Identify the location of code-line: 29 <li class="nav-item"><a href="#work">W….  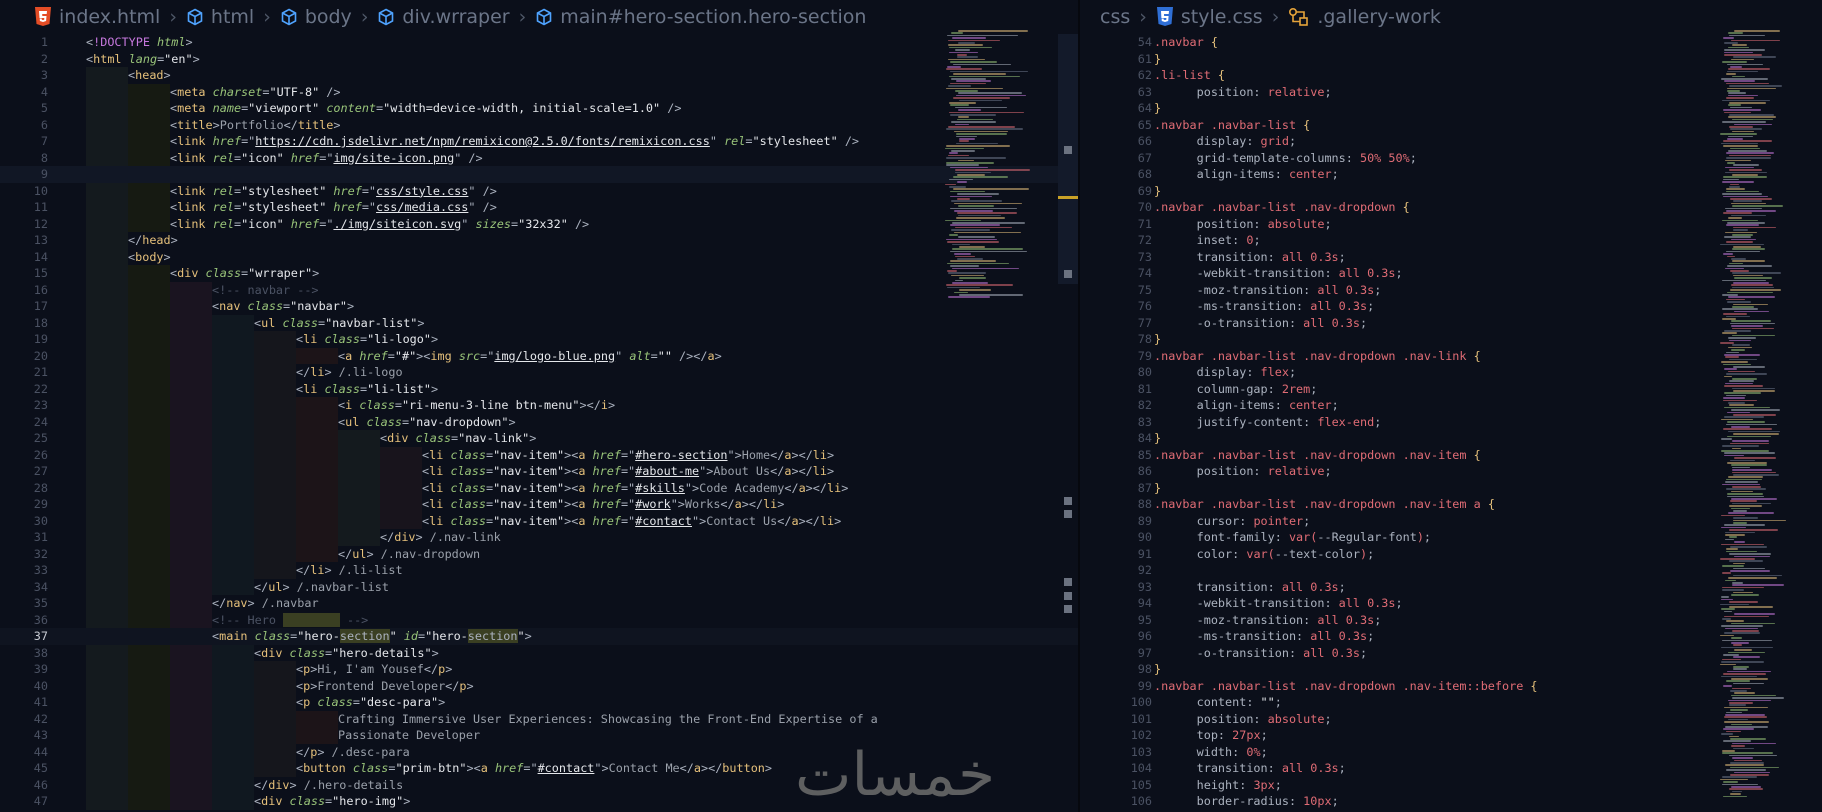
(540, 504).